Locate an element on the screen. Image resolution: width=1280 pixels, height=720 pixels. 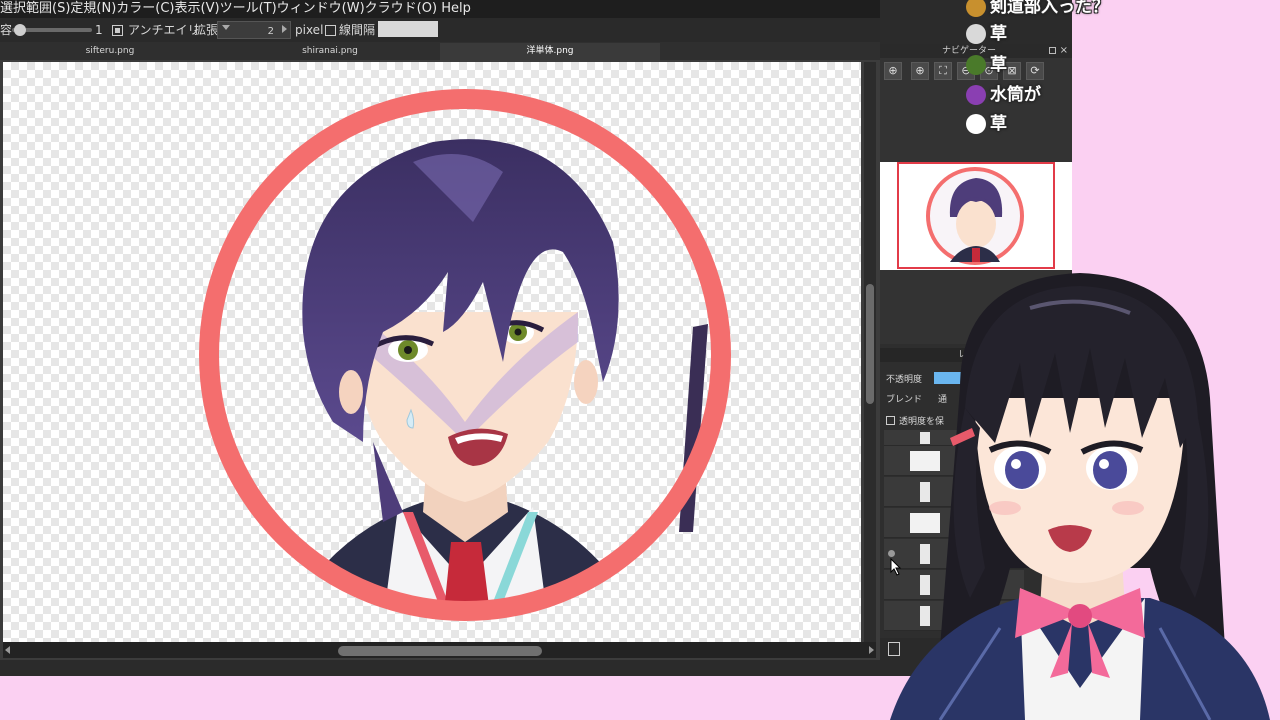
line-spacing-checkbox is located at coordinates (330, 30).